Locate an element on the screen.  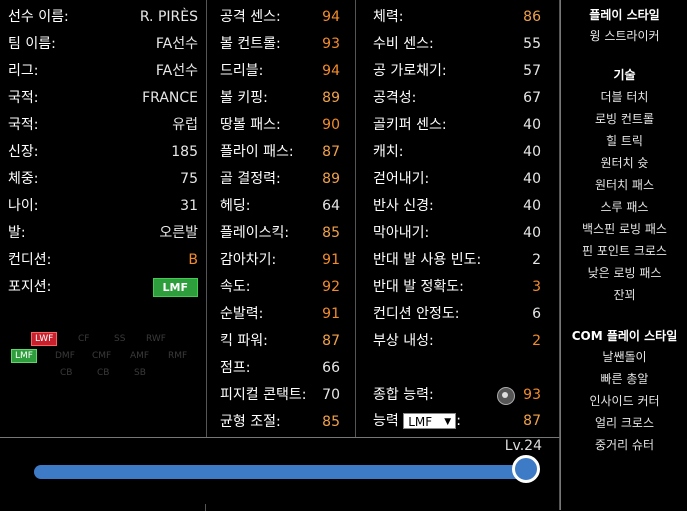
skill-item: 잔꾀 is located at coordinates (624, 295).